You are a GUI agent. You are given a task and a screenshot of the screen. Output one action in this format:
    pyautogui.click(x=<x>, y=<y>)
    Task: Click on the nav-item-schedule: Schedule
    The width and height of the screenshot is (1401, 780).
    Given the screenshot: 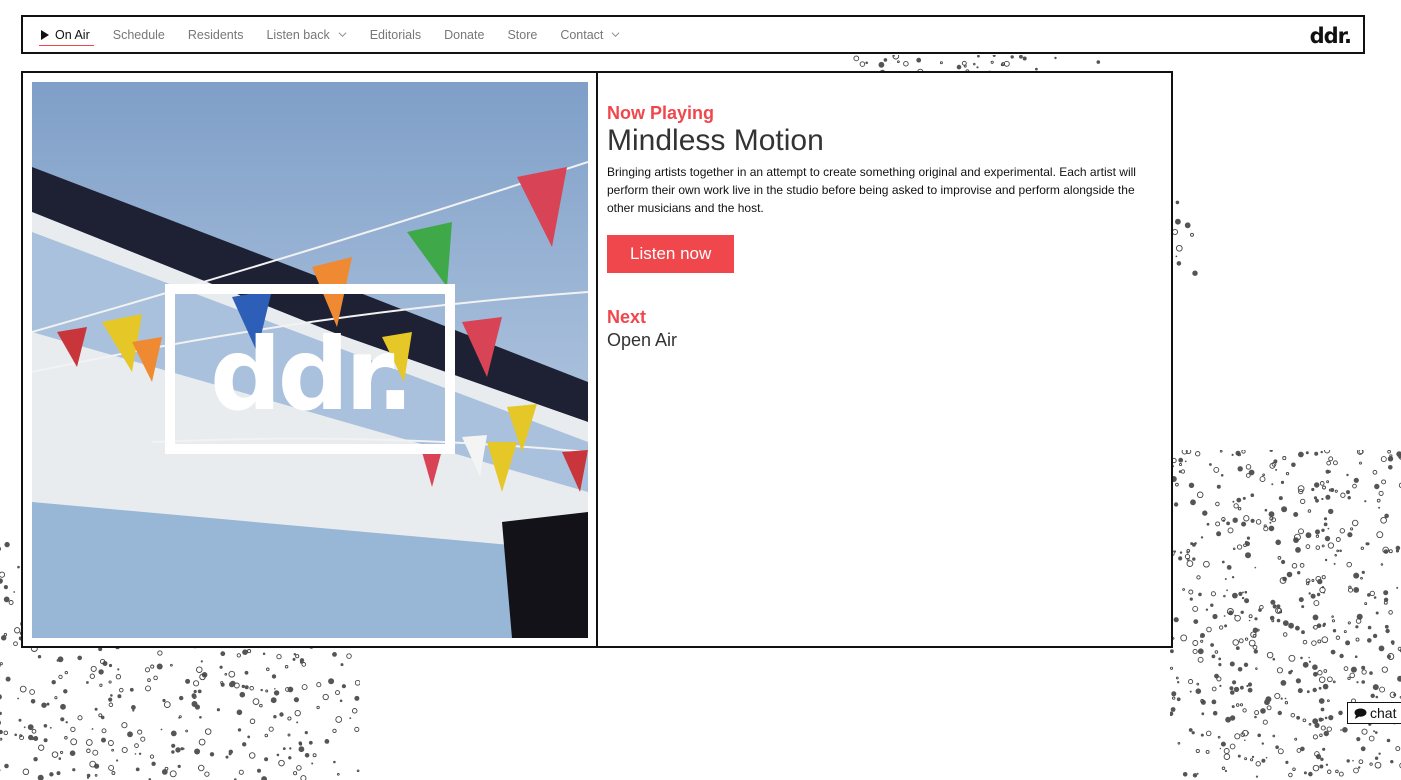 What is the action you would take?
    pyautogui.click(x=139, y=34)
    